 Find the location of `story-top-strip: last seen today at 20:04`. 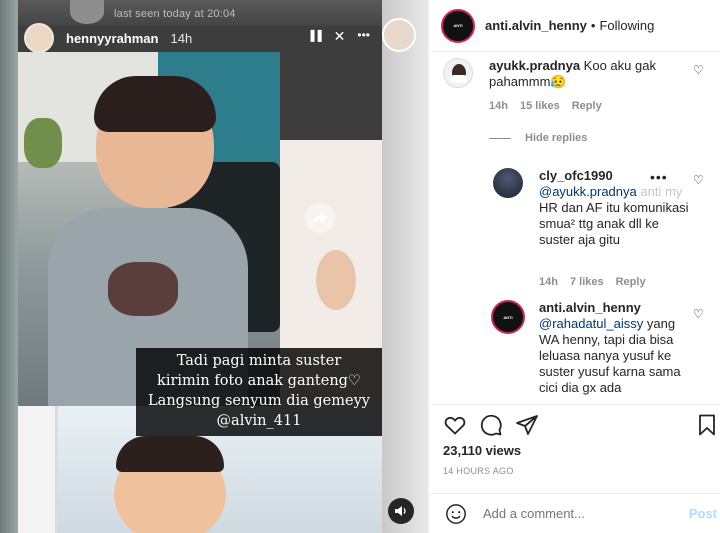

story-top-strip: last seen today at 20:04 is located at coordinates (200, 13).